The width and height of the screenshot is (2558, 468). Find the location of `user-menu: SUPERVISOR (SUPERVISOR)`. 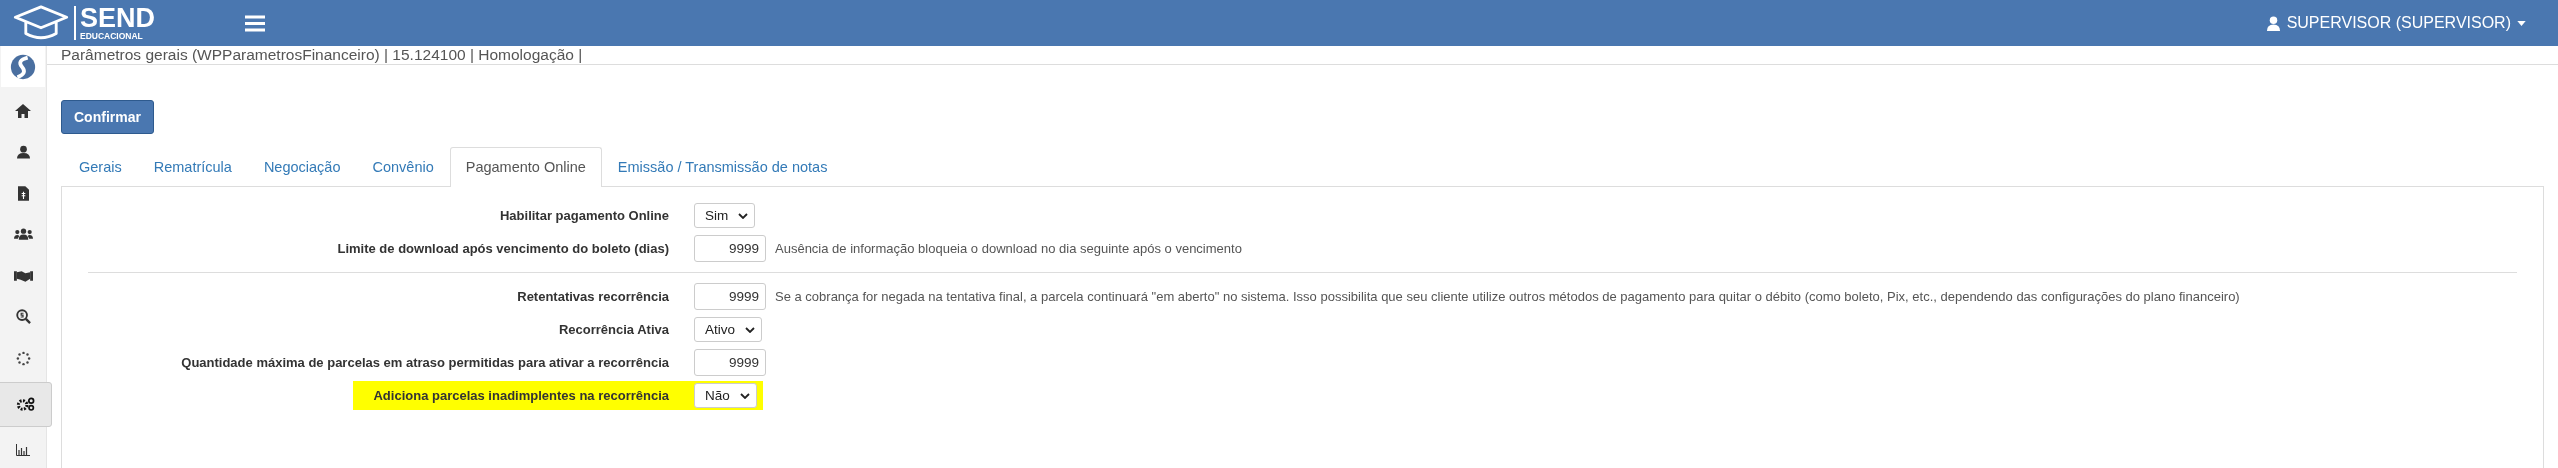

user-menu: SUPERVISOR (SUPERVISOR) is located at coordinates (2395, 23).